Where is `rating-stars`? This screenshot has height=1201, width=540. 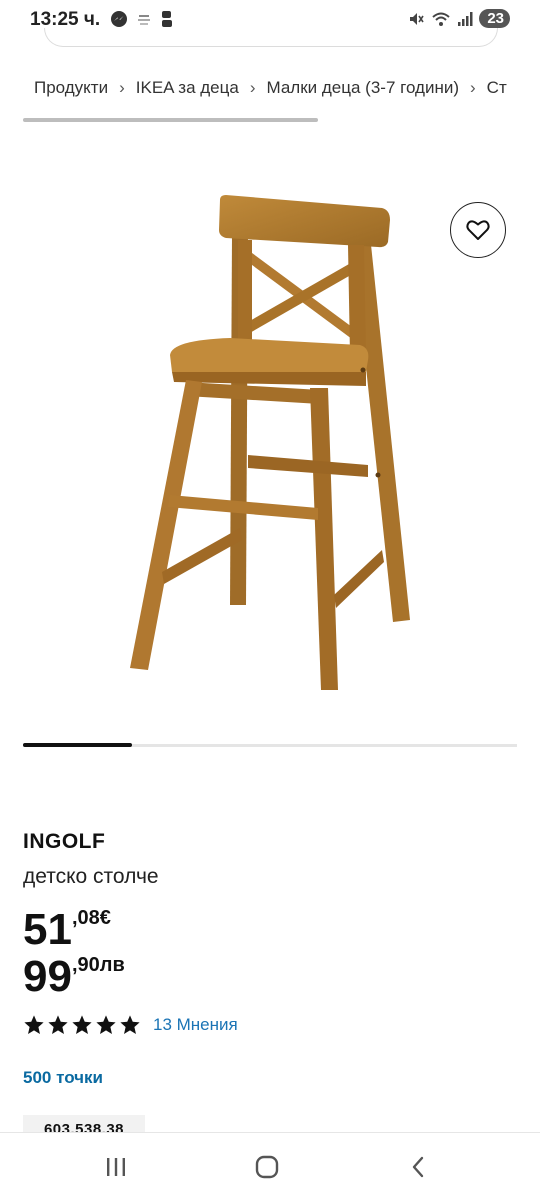 rating-stars is located at coordinates (82, 1025).